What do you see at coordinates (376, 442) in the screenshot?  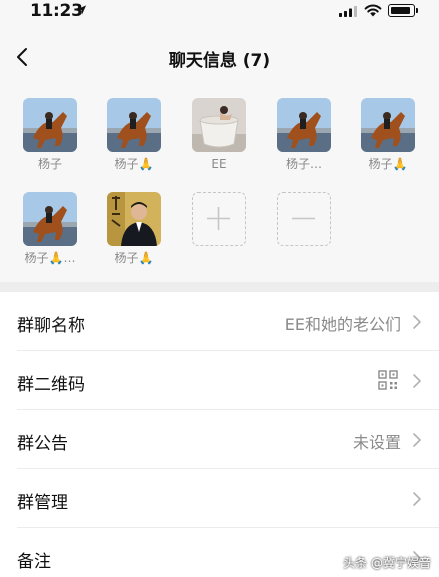 I see `setting-value: 未设置` at bounding box center [376, 442].